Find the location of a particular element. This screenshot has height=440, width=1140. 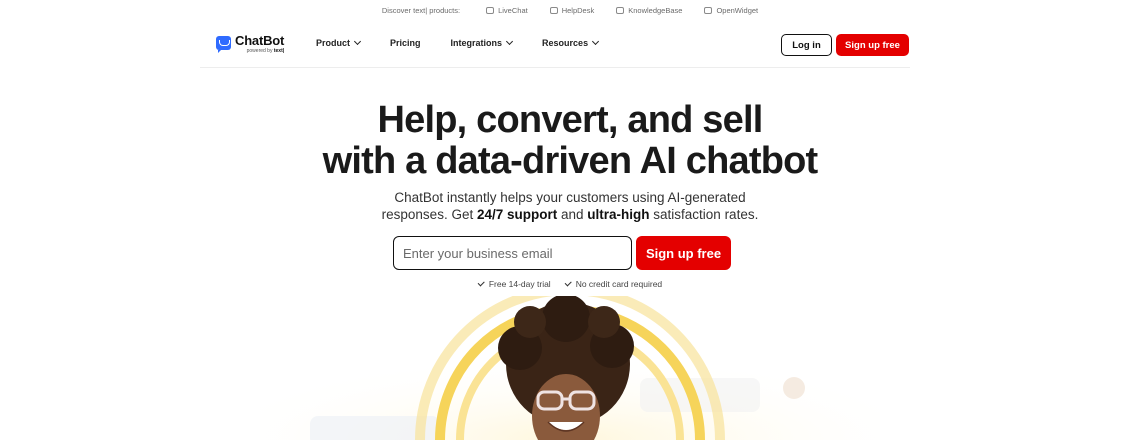

product-link-knowledgebase: KnowledgeBase is located at coordinates (649, 10).